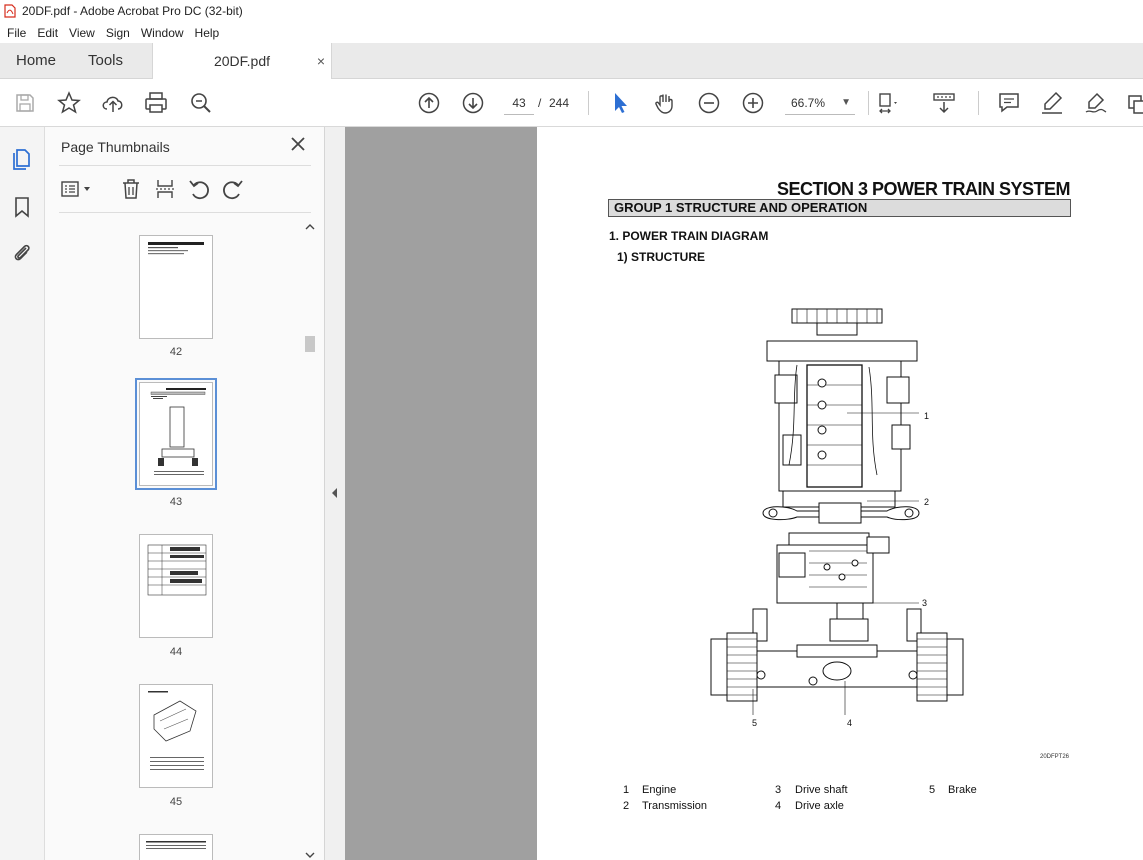 The width and height of the screenshot is (1143, 860). What do you see at coordinates (22, 493) in the screenshot?
I see `navigation-rail` at bounding box center [22, 493].